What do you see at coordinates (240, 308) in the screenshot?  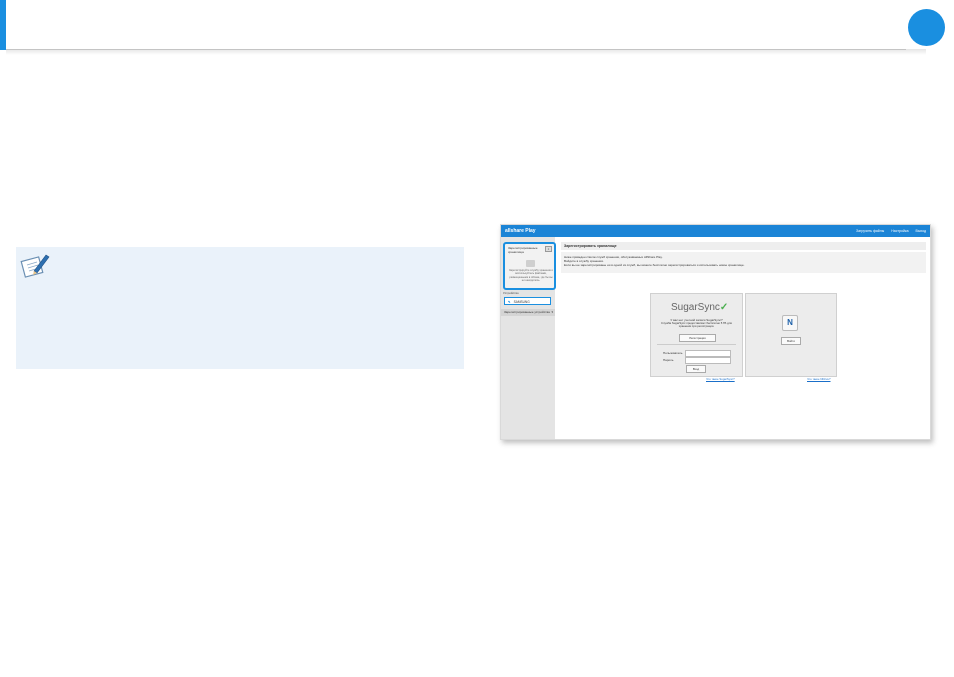 I see `note-box` at bounding box center [240, 308].